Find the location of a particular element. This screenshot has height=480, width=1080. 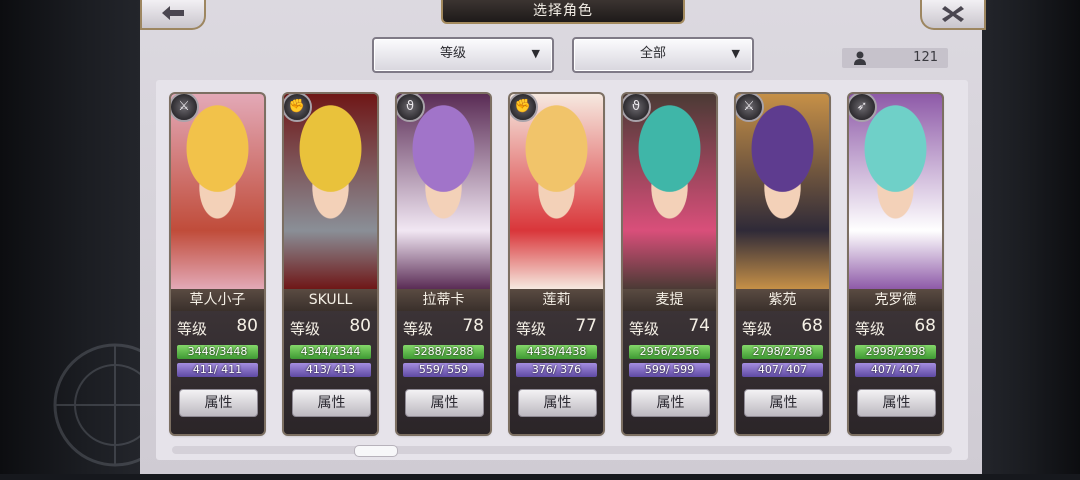

filter-dropdown: 全部 ▼ is located at coordinates (663, 55).